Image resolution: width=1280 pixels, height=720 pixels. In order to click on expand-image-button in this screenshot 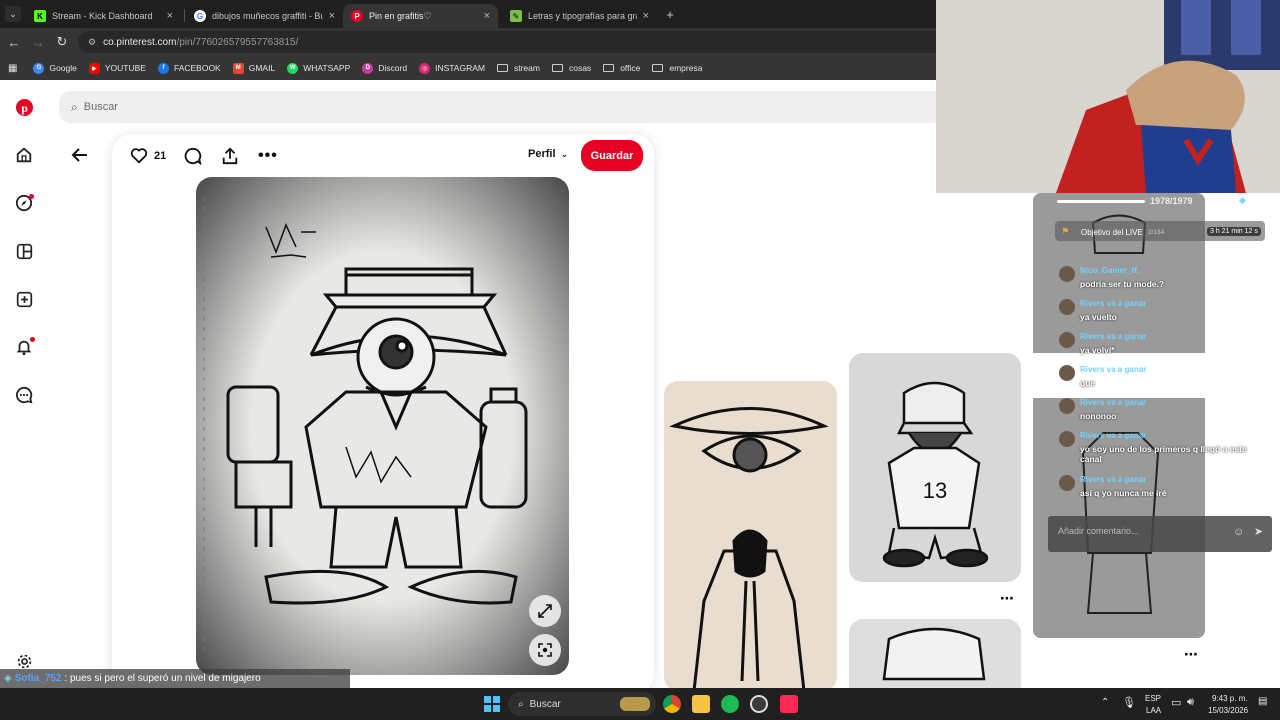, I will do `click(545, 611)`.